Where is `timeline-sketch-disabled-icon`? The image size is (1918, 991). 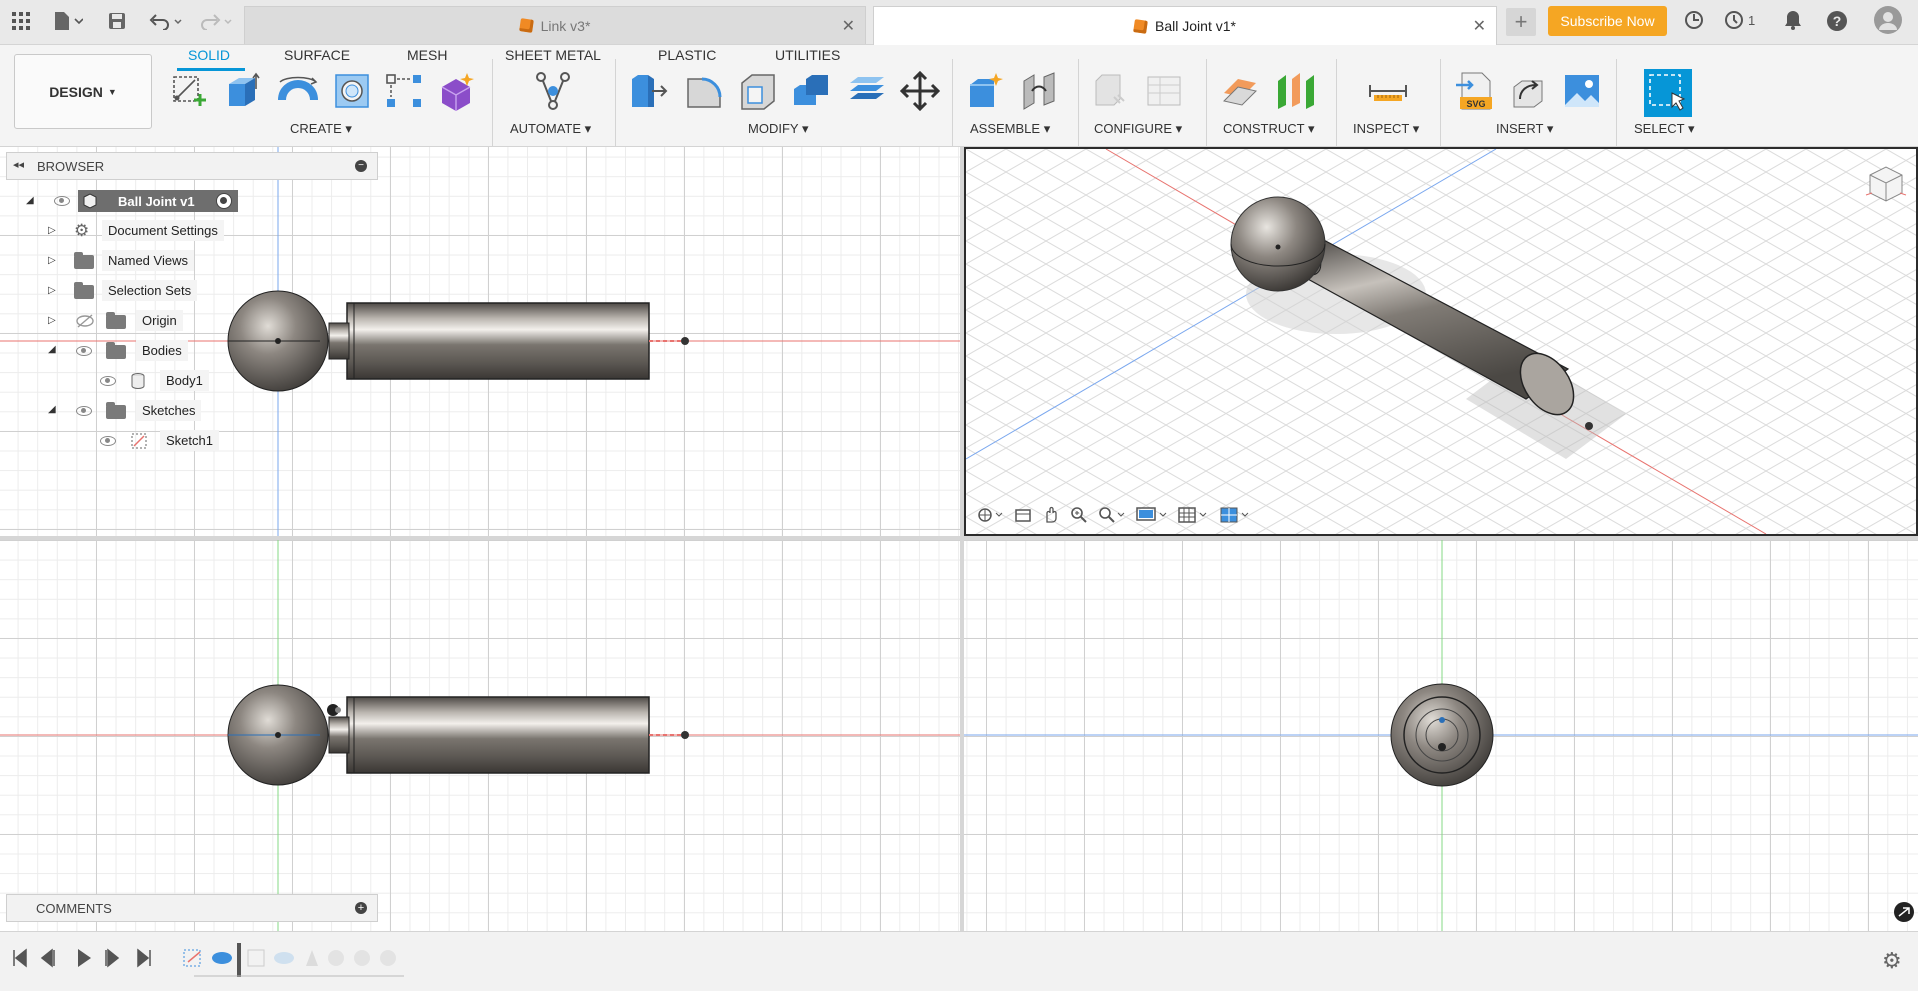
timeline-sketch-disabled-icon is located at coordinates (256, 958).